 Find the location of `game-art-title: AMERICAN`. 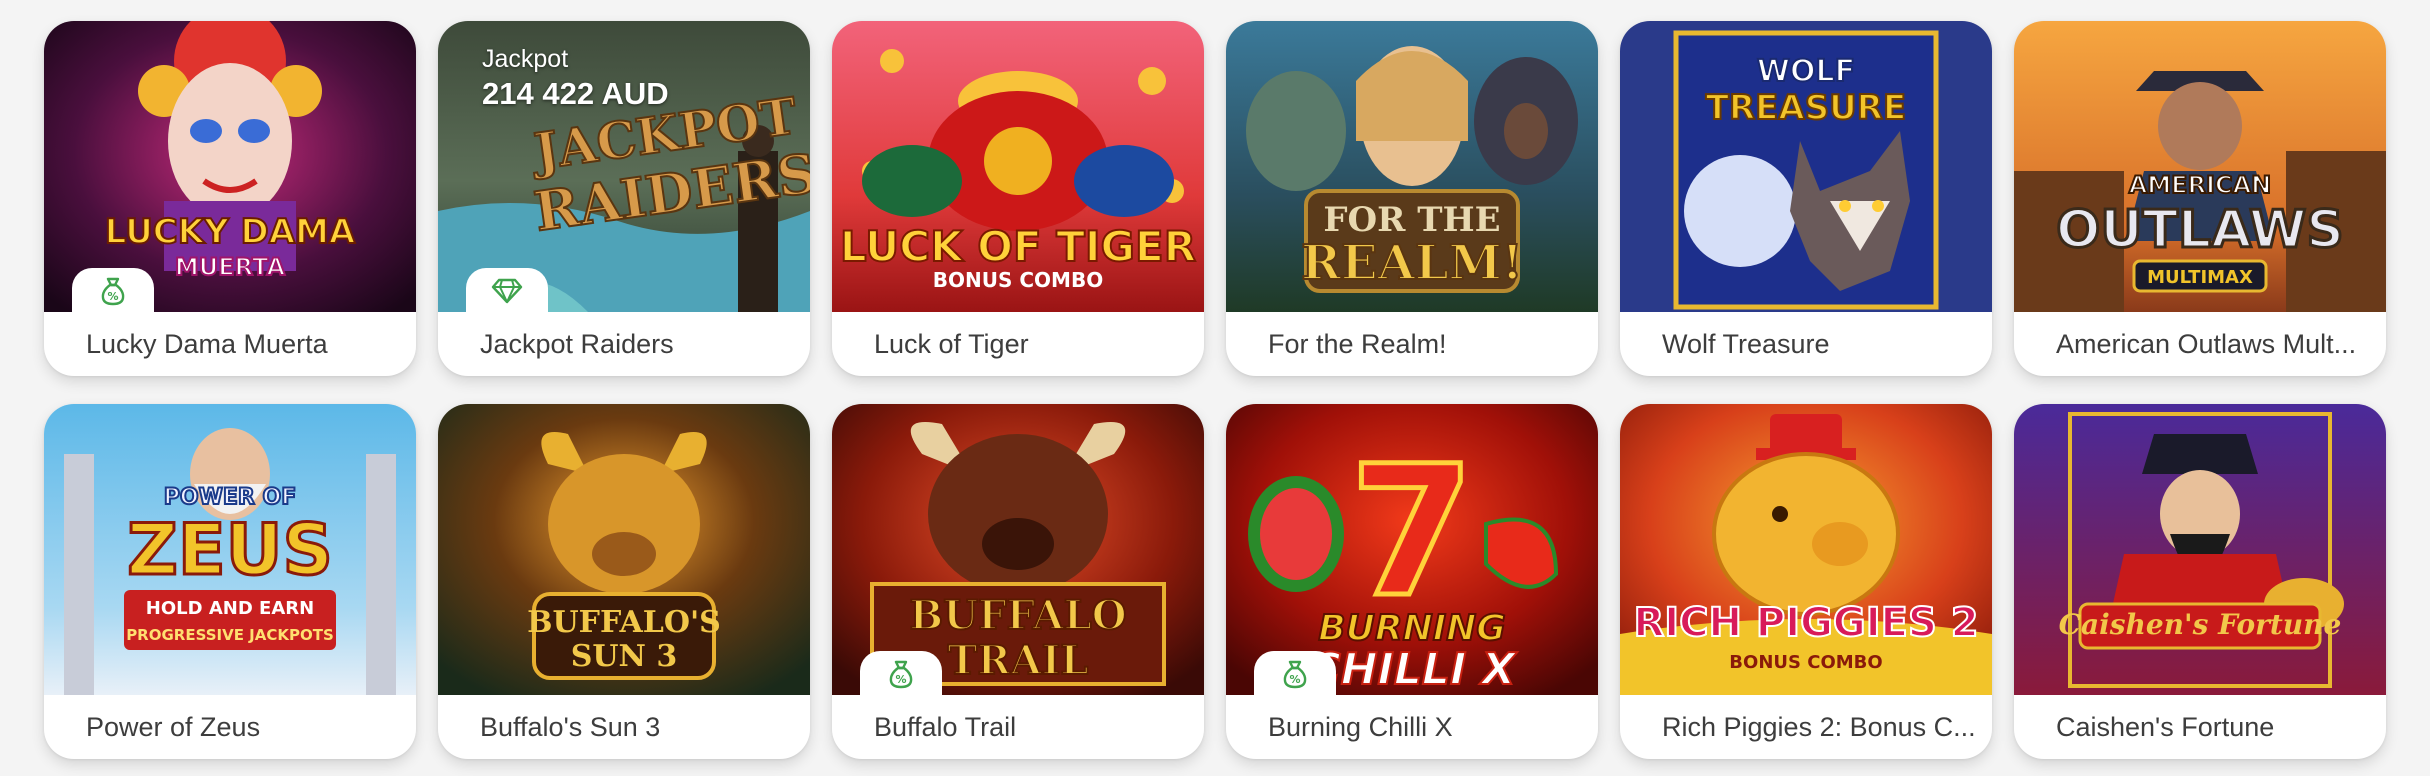

game-art-title: AMERICAN is located at coordinates (2200, 185).